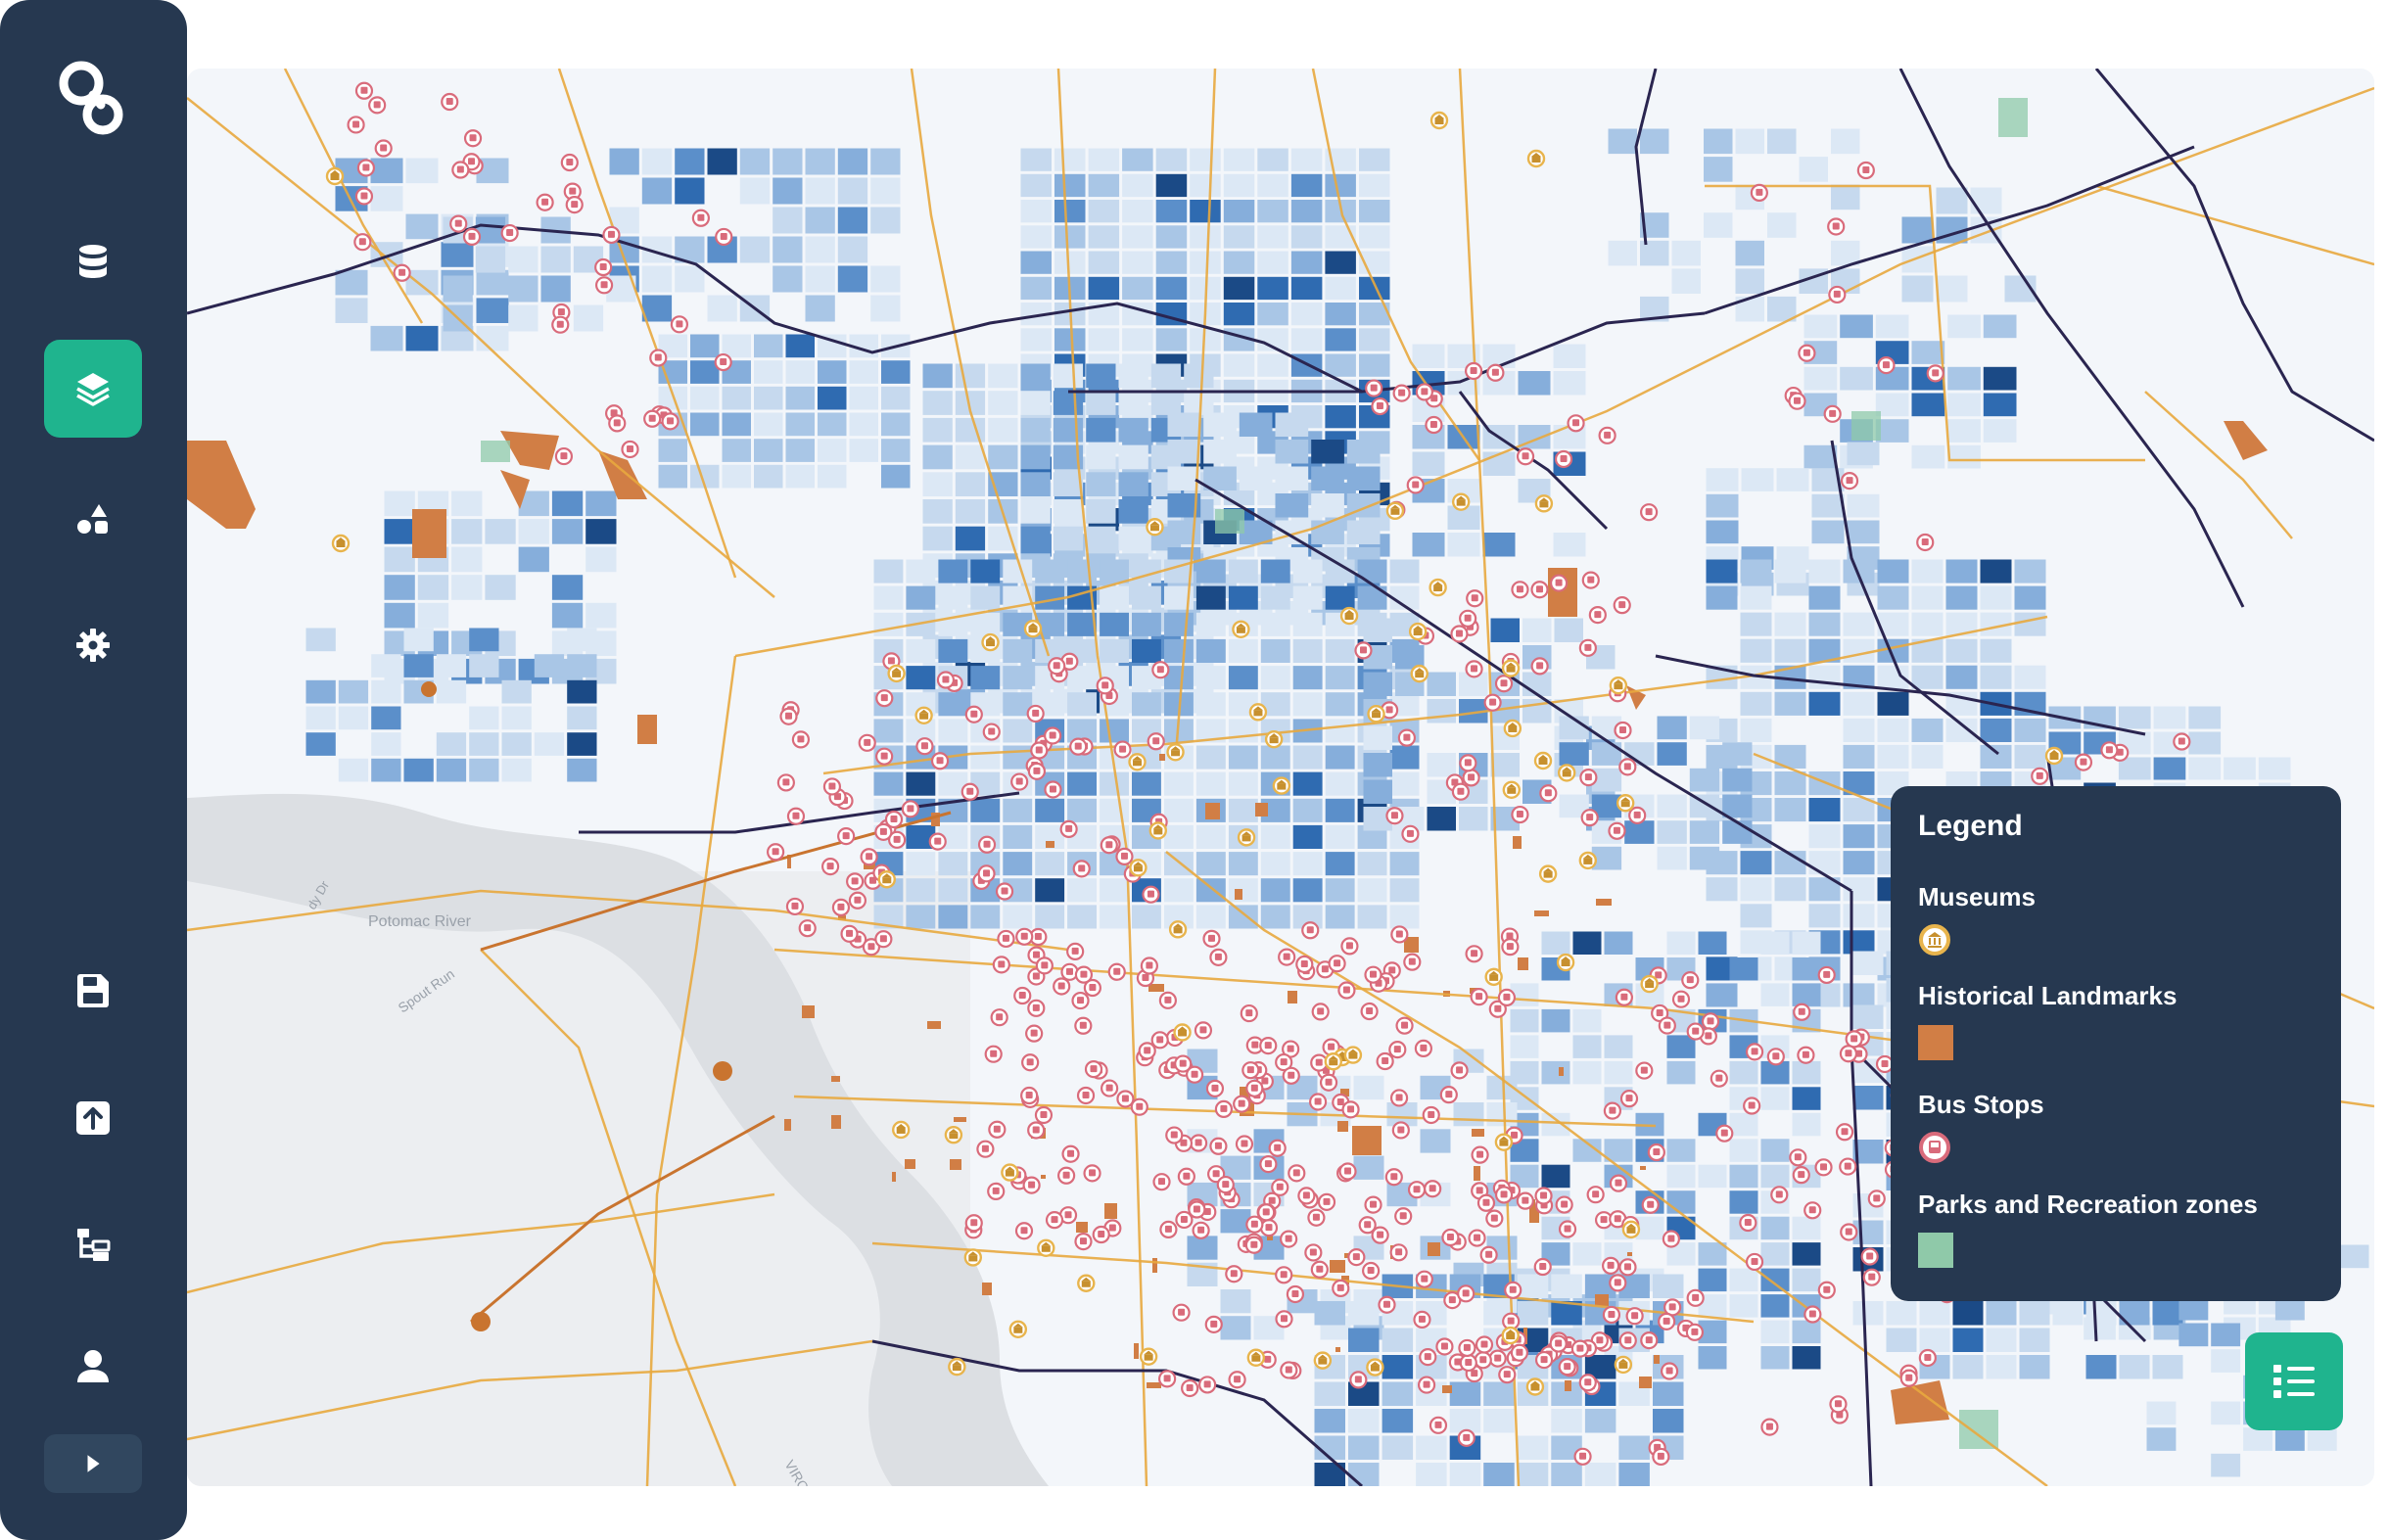 The image size is (2389, 1540). I want to click on play-icon, so click(93, 1463).